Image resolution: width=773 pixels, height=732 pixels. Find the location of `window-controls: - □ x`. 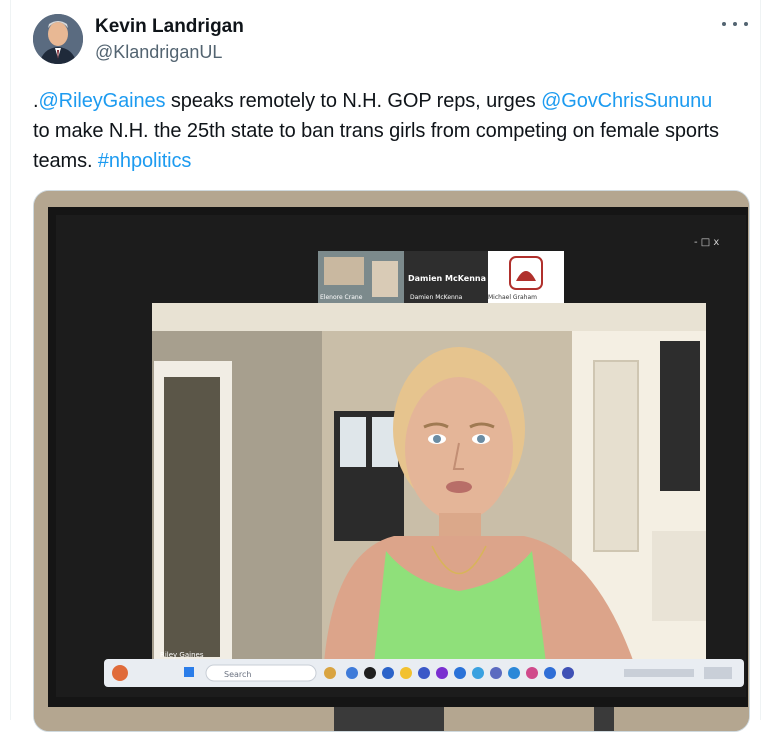

window-controls: - □ x is located at coordinates (706, 242).